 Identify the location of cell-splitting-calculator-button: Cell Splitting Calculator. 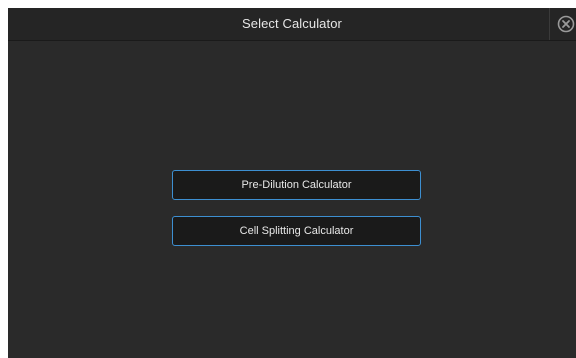
(296, 231).